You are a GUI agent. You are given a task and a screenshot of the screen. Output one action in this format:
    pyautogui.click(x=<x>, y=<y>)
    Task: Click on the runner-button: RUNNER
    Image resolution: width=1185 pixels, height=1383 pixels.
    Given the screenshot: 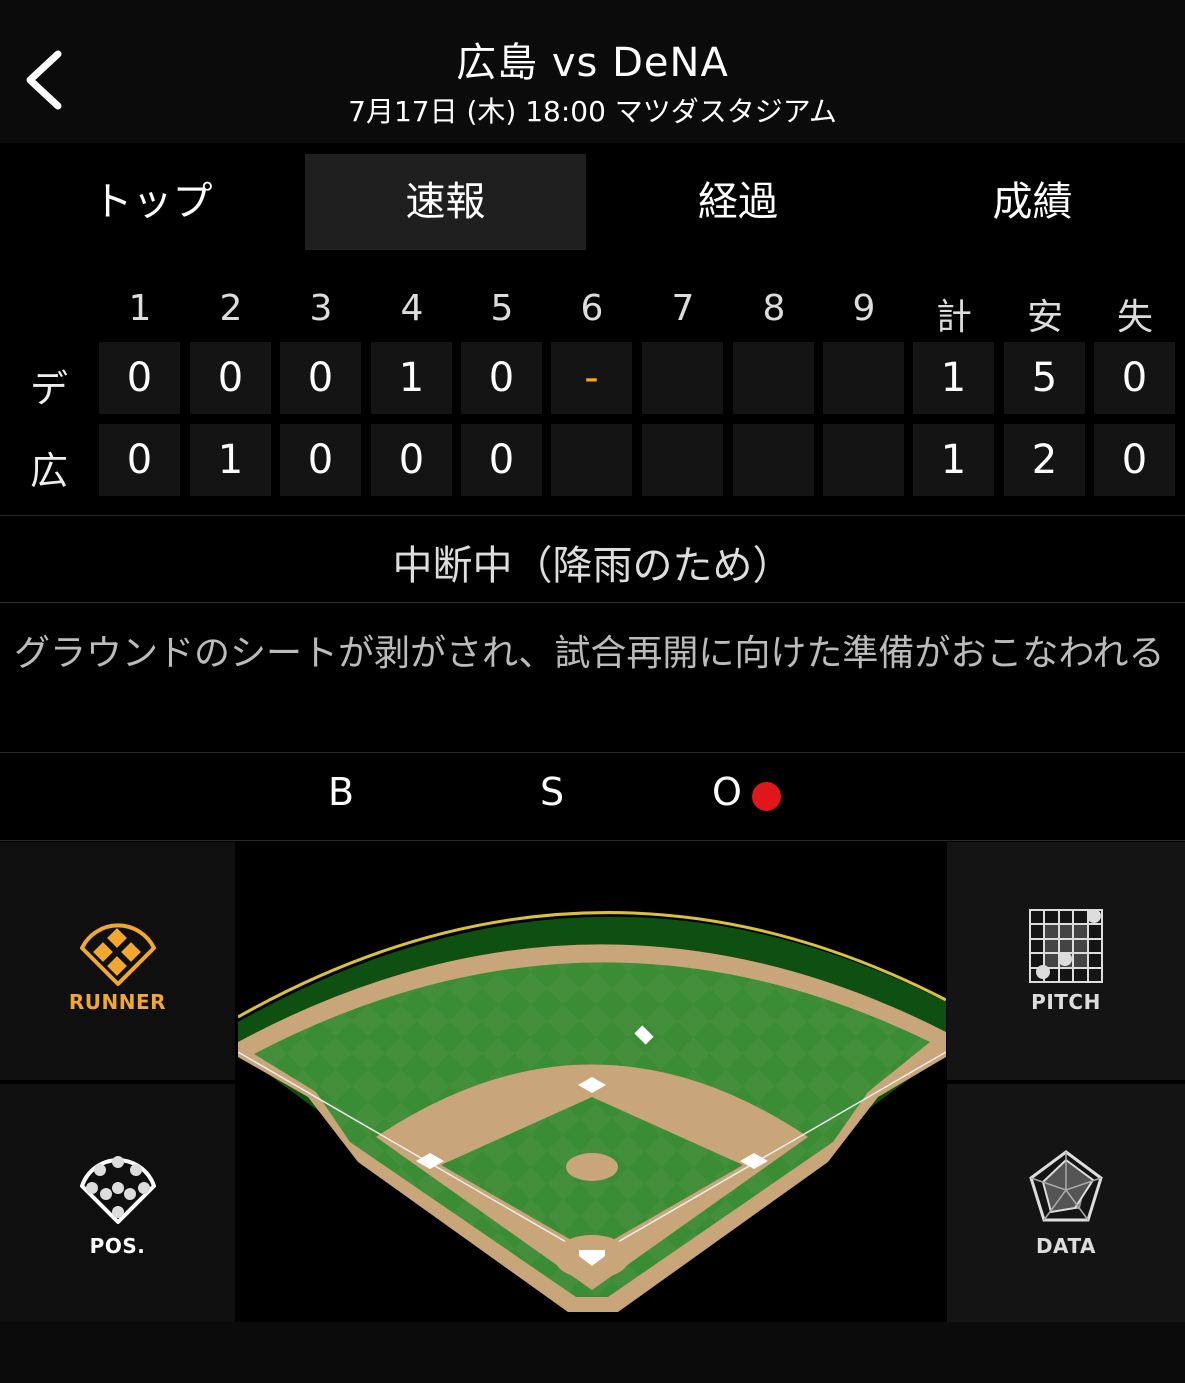 What is the action you would take?
    pyautogui.click(x=117, y=961)
    